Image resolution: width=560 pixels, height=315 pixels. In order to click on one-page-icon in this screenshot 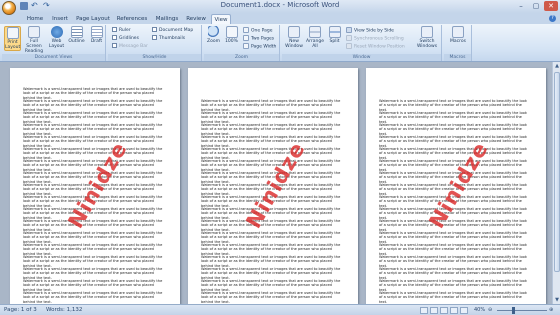, I will do `click(246, 30)`.